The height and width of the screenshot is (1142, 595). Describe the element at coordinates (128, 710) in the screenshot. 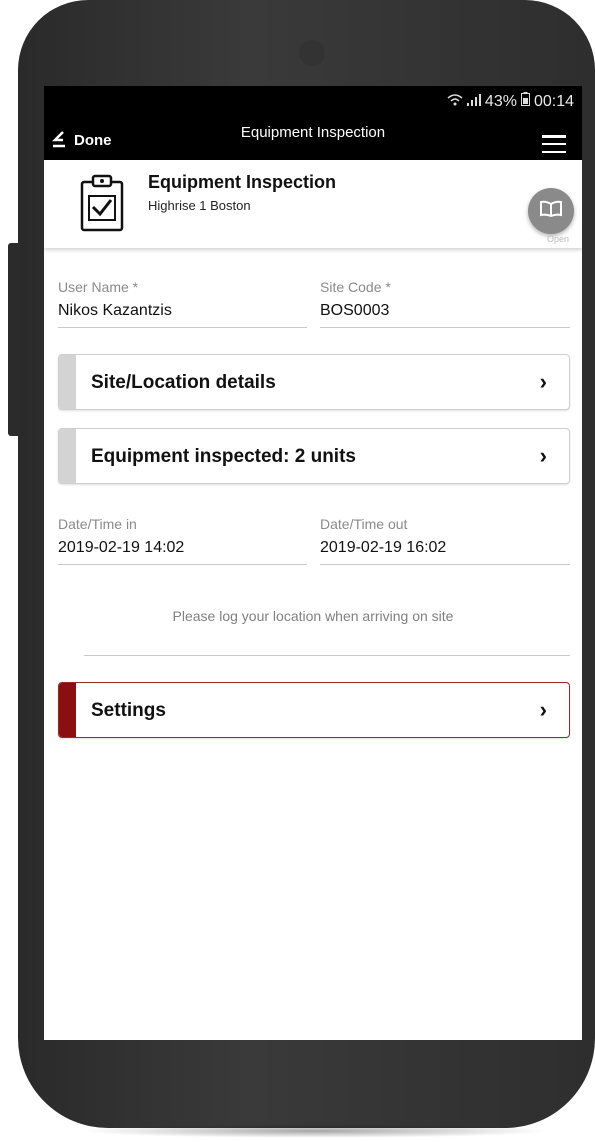

I see `settings-label: Settings` at that location.